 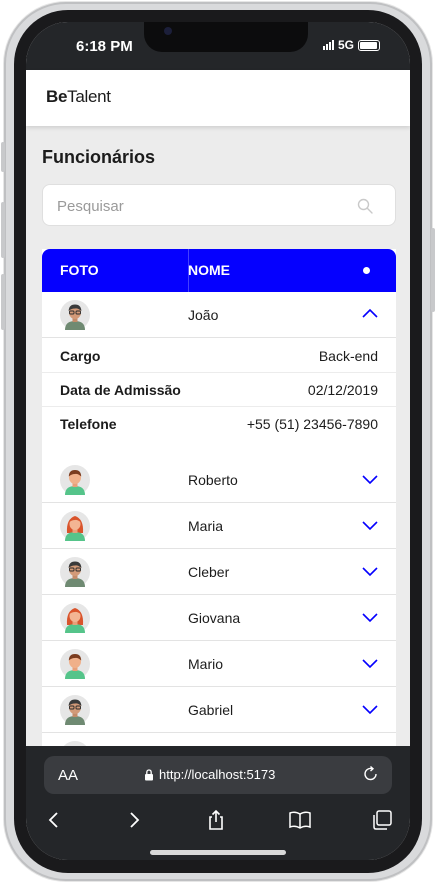 What do you see at coordinates (89, 96) in the screenshot?
I see `brand-logo-rest: Talent` at bounding box center [89, 96].